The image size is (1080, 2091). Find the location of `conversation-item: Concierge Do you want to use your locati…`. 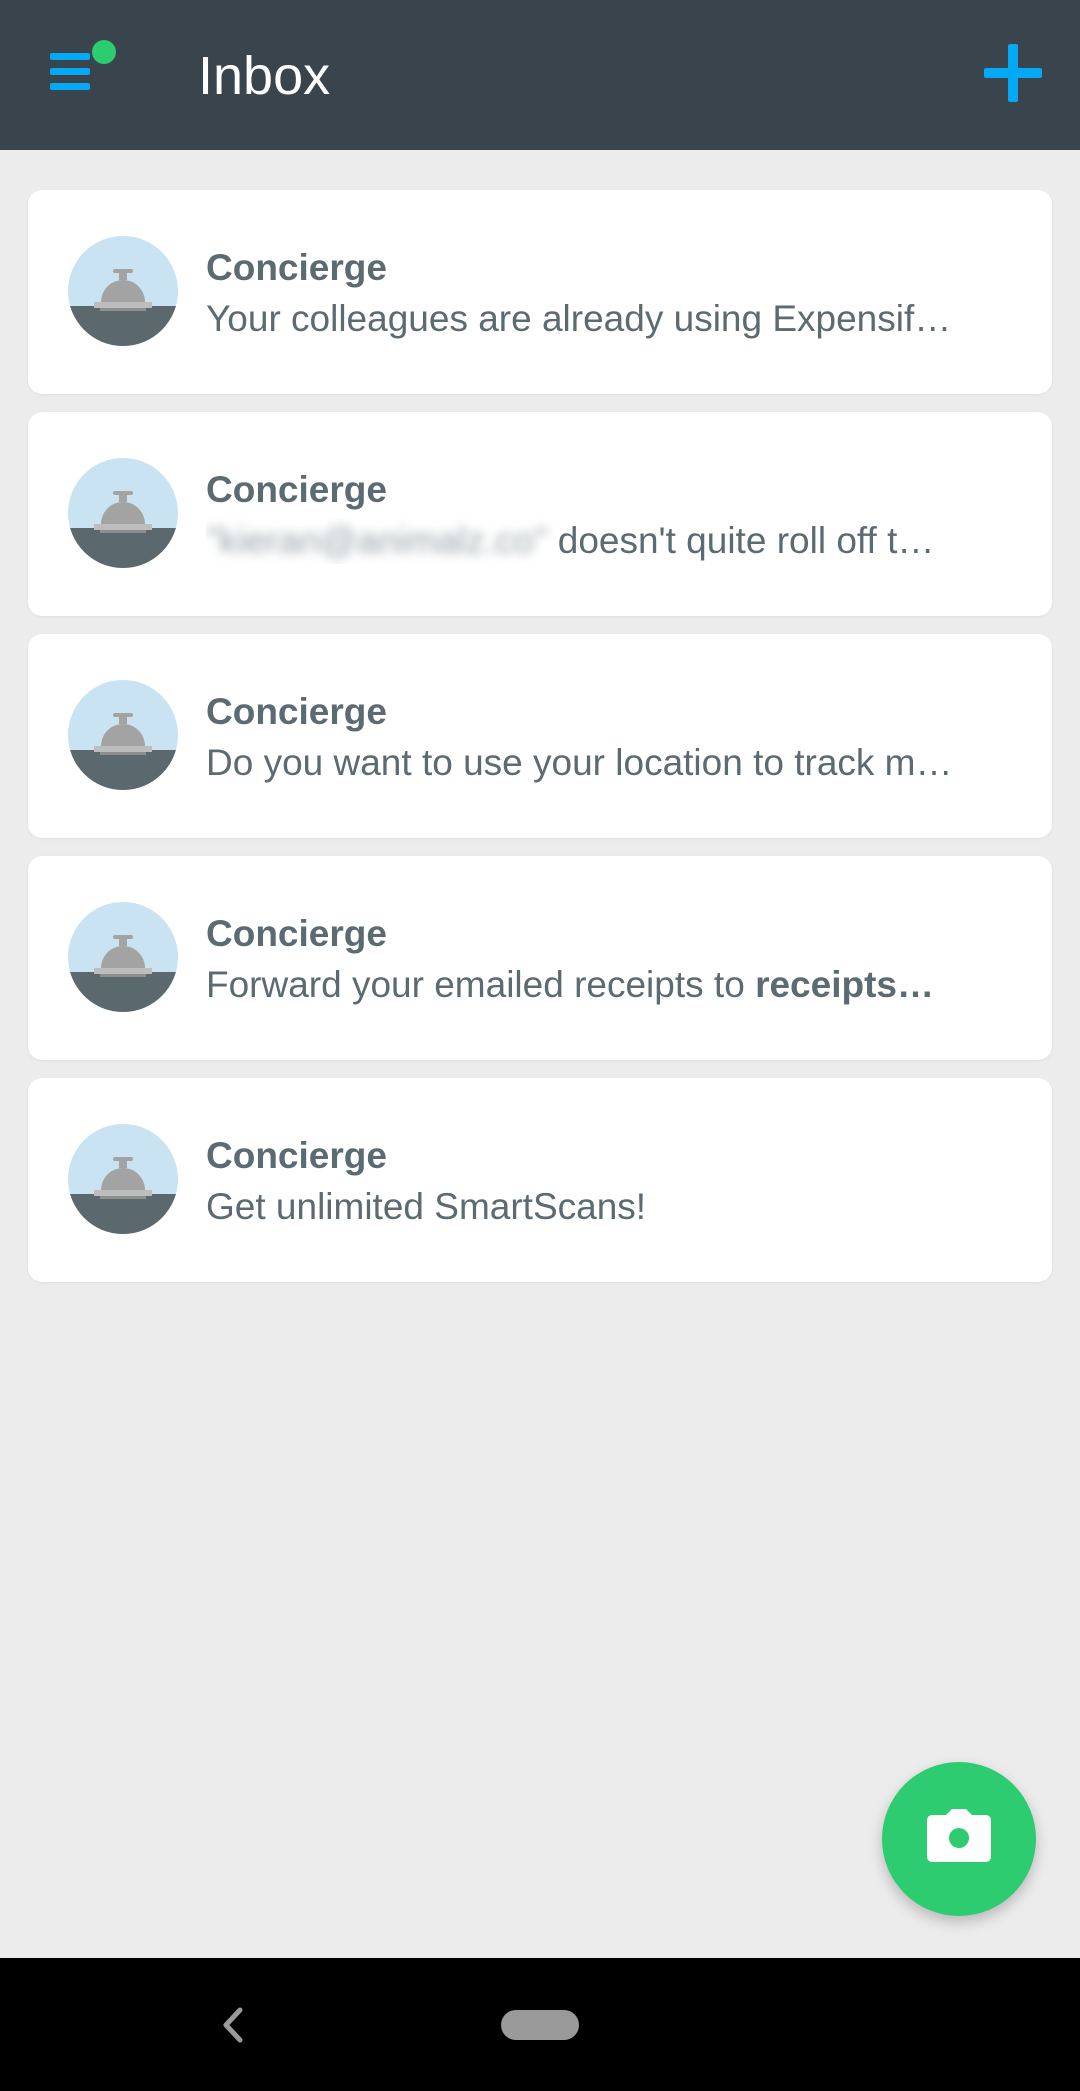

conversation-item: Concierge Do you want to use your locati… is located at coordinates (540, 736).